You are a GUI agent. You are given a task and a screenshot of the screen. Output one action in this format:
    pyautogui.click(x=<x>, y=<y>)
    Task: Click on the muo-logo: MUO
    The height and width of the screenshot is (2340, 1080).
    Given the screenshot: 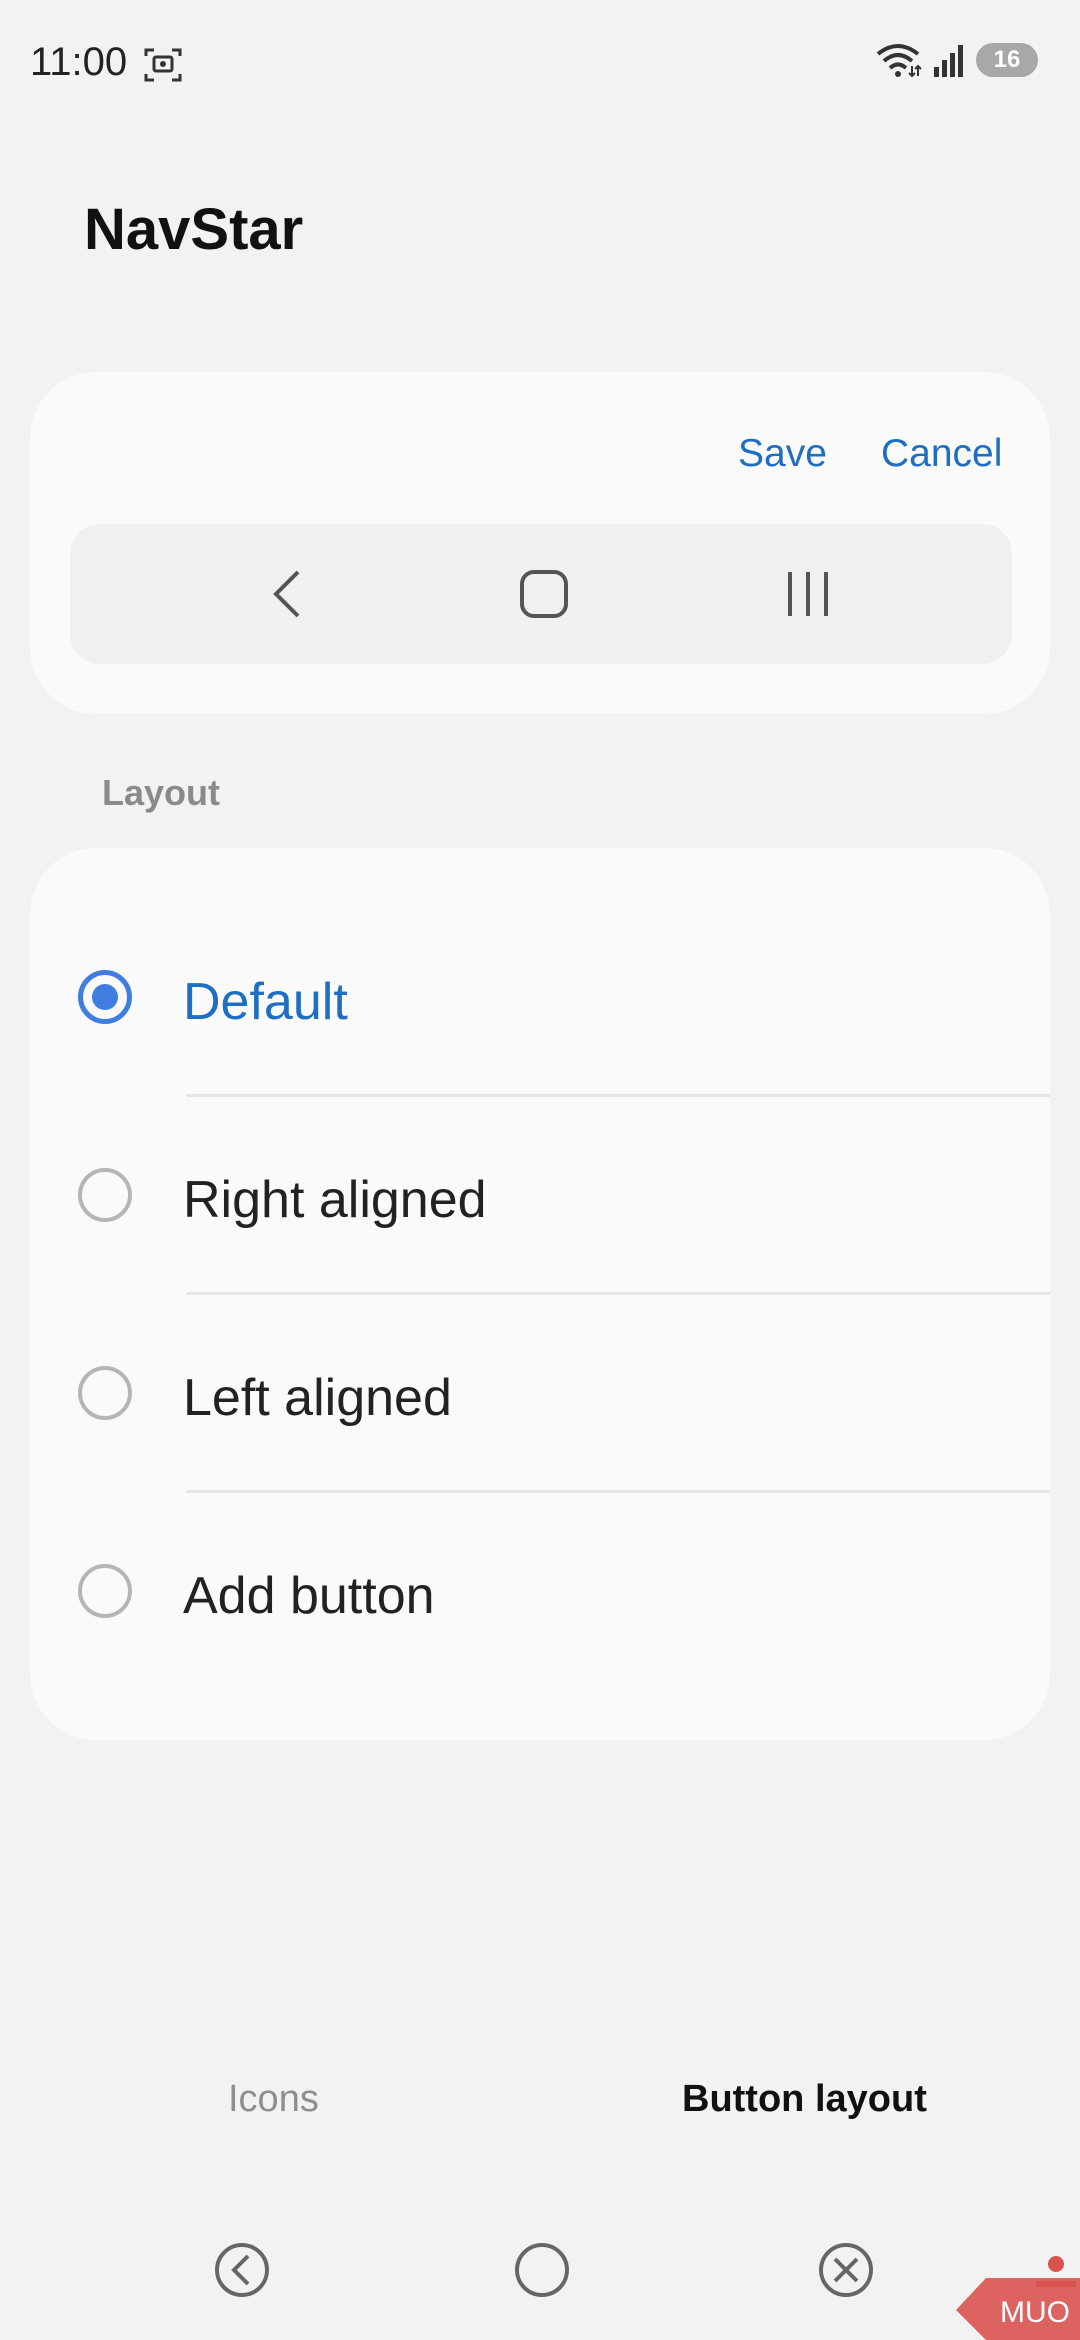 What is the action you would take?
    pyautogui.click(x=1018, y=2298)
    